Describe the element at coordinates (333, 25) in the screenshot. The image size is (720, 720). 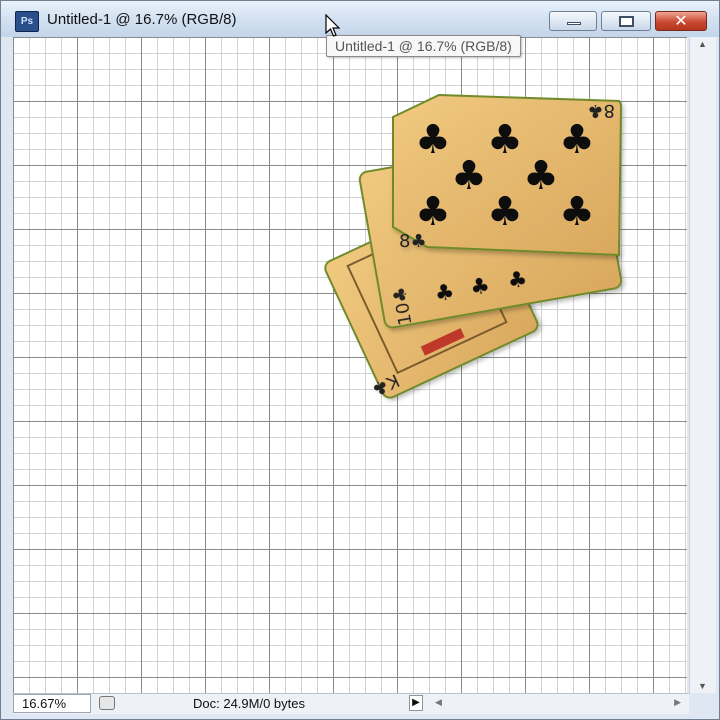
I see `mouse-cursor-icon` at that location.